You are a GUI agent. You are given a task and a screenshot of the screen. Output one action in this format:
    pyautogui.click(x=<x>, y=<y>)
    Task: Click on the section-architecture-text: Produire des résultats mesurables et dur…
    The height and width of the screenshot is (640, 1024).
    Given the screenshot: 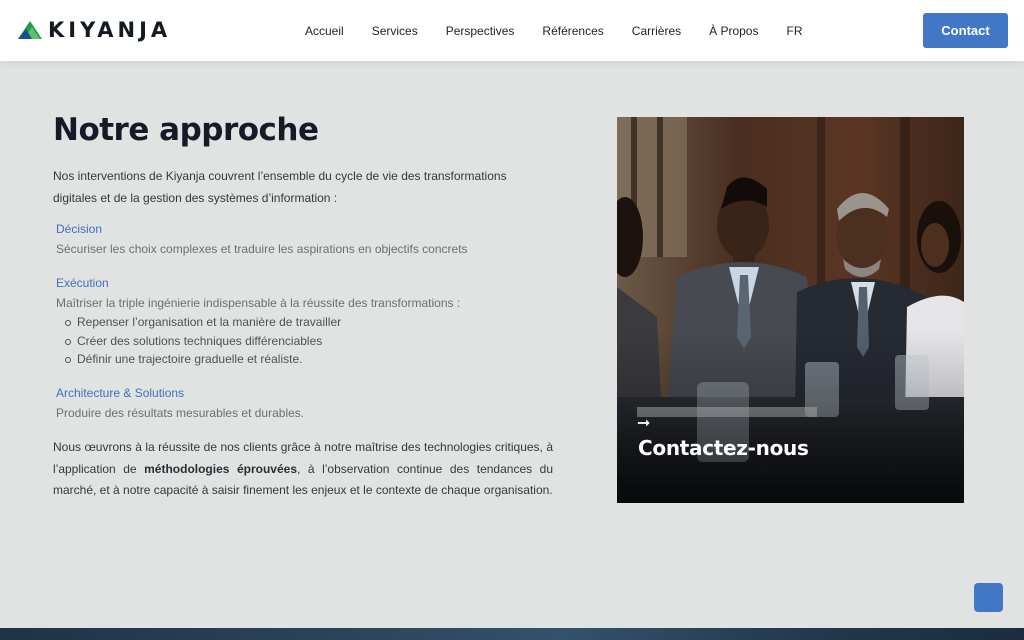 What is the action you would take?
    pyautogui.click(x=180, y=413)
    